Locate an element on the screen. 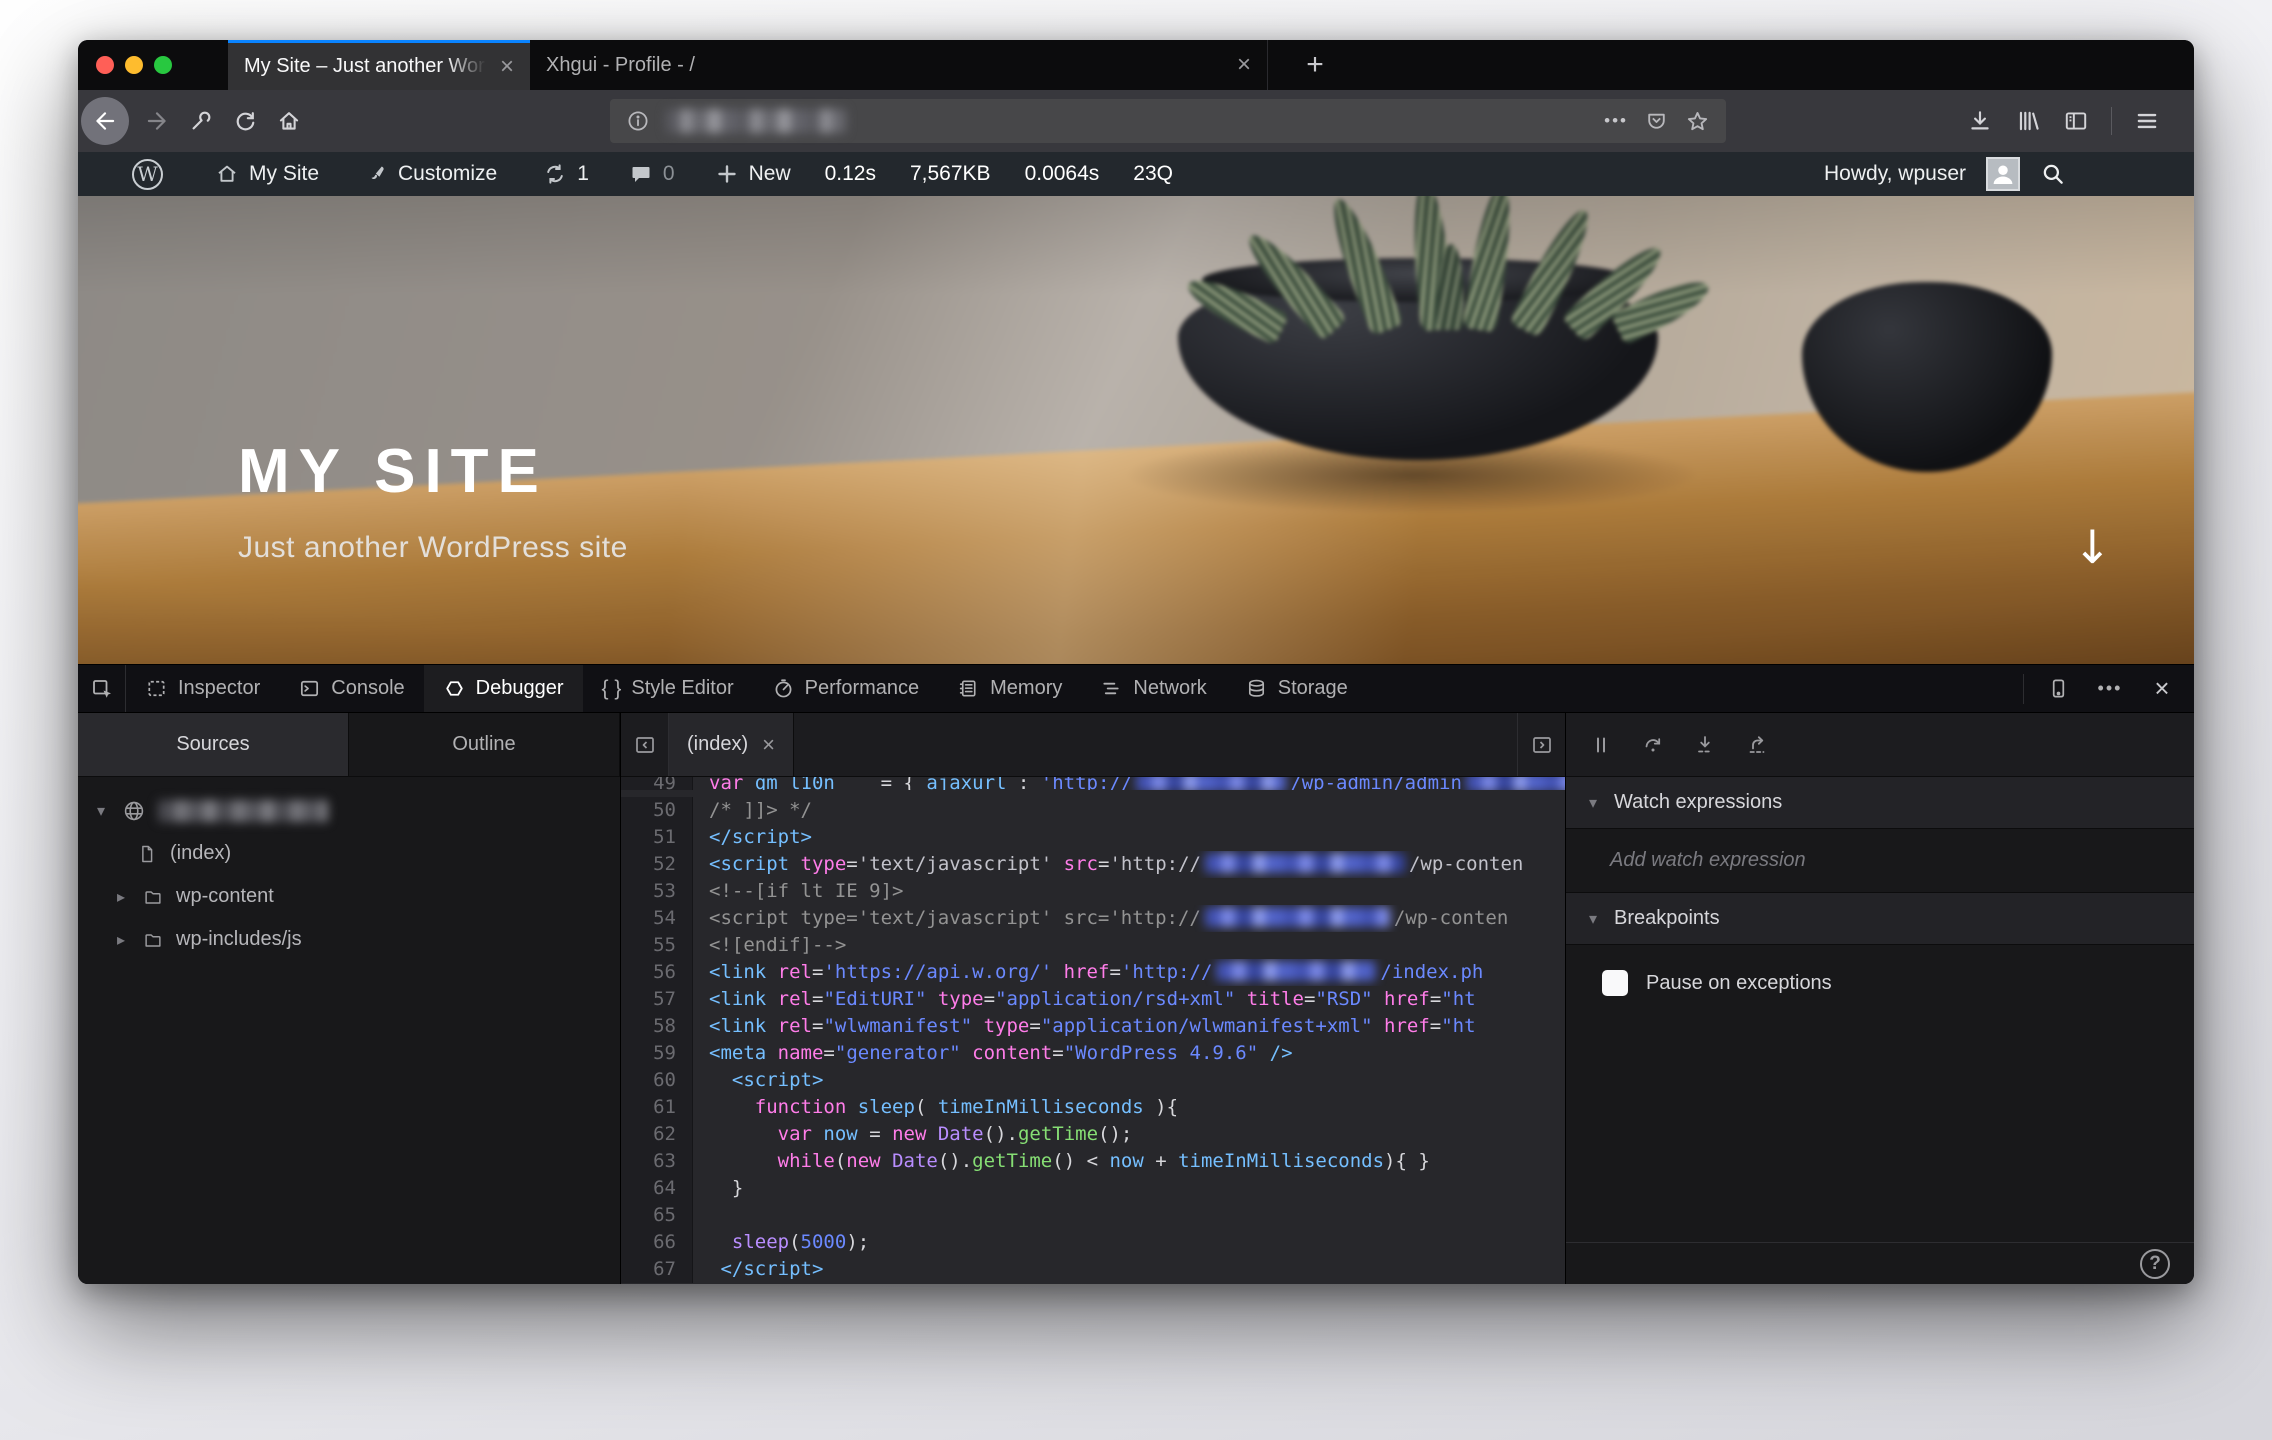  line-number: 62 is located at coordinates (657, 1134).